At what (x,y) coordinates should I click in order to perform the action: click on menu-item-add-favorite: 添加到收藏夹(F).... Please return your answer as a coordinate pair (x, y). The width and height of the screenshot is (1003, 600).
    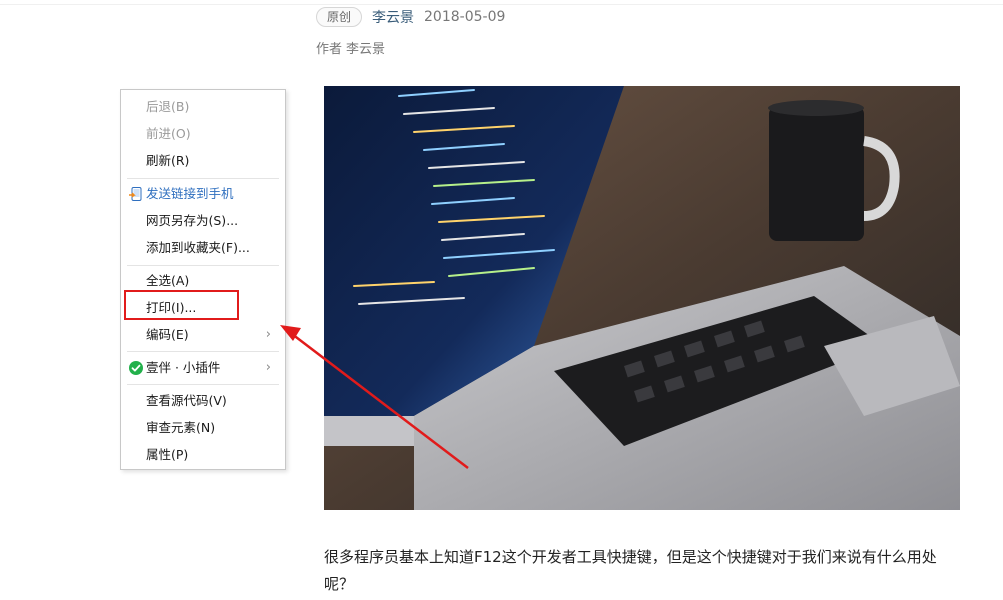
    Looking at the image, I should click on (203, 248).